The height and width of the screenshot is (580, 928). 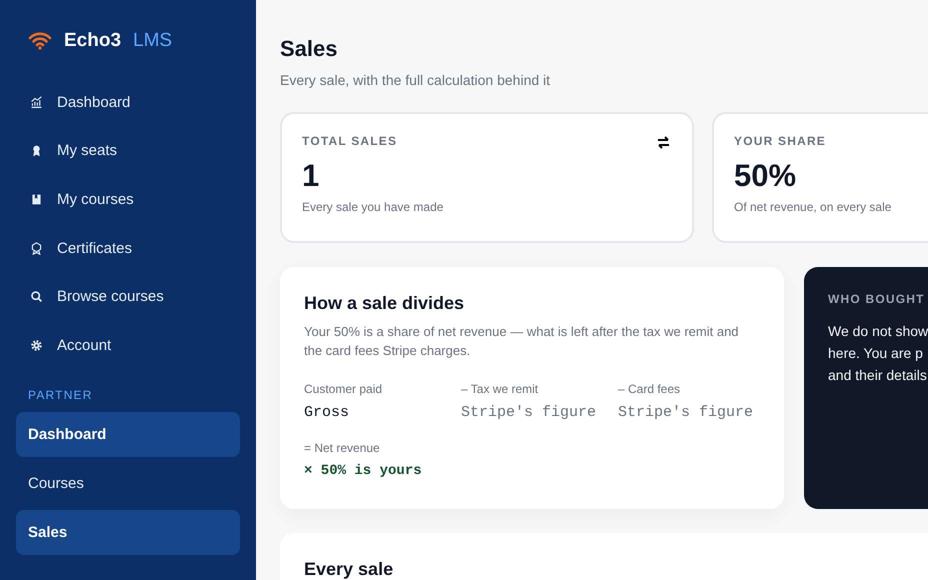 I want to click on step-label: – Tax we remit, so click(x=500, y=389).